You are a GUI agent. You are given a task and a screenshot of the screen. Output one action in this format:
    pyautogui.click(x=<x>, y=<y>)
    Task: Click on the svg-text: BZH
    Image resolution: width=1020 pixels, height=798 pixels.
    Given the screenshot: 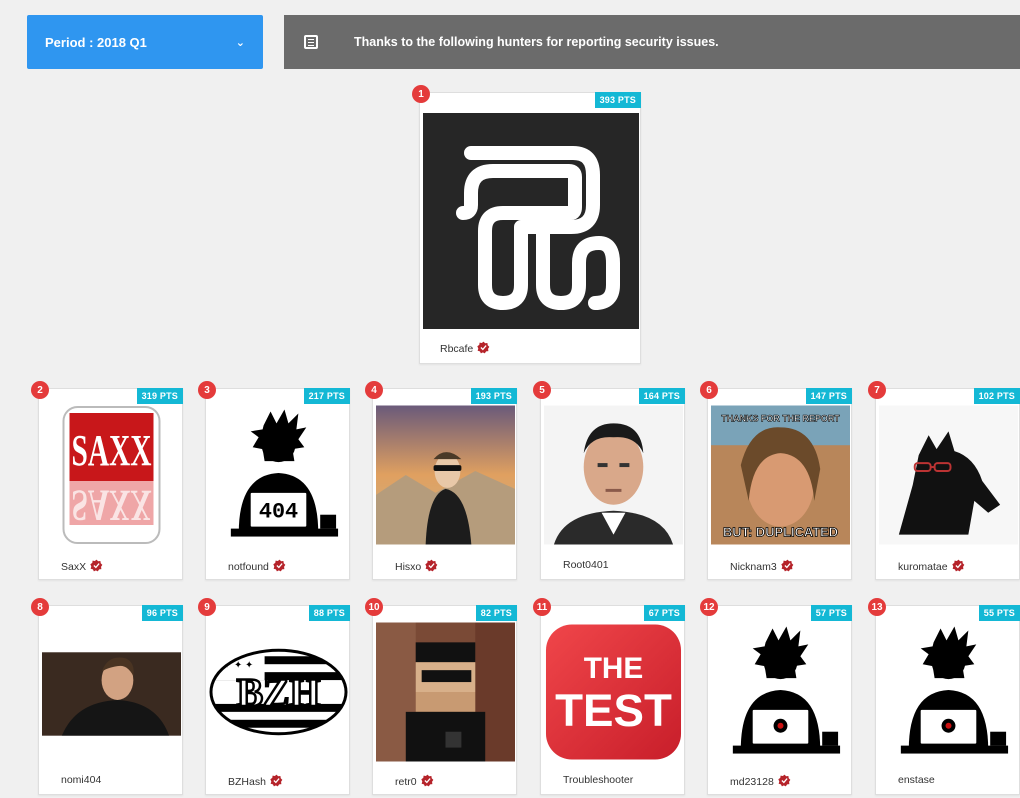 What is the action you would take?
    pyautogui.click(x=279, y=693)
    